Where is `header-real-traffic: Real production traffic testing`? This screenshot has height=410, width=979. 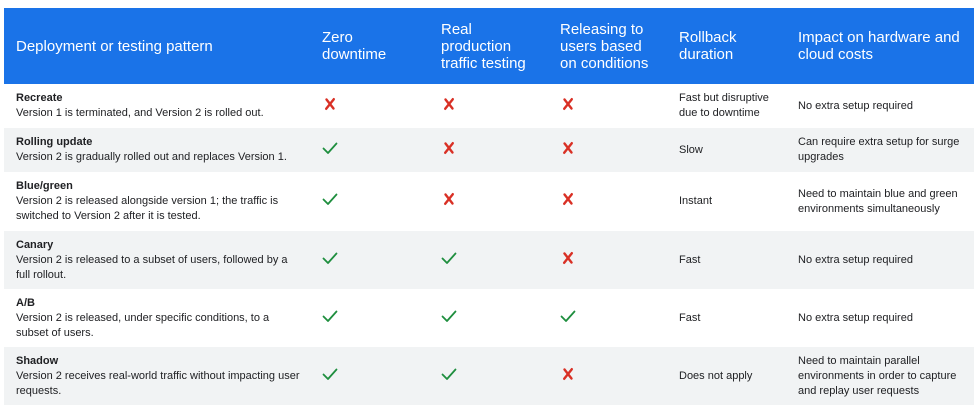 header-real-traffic: Real production traffic testing is located at coordinates (488, 46).